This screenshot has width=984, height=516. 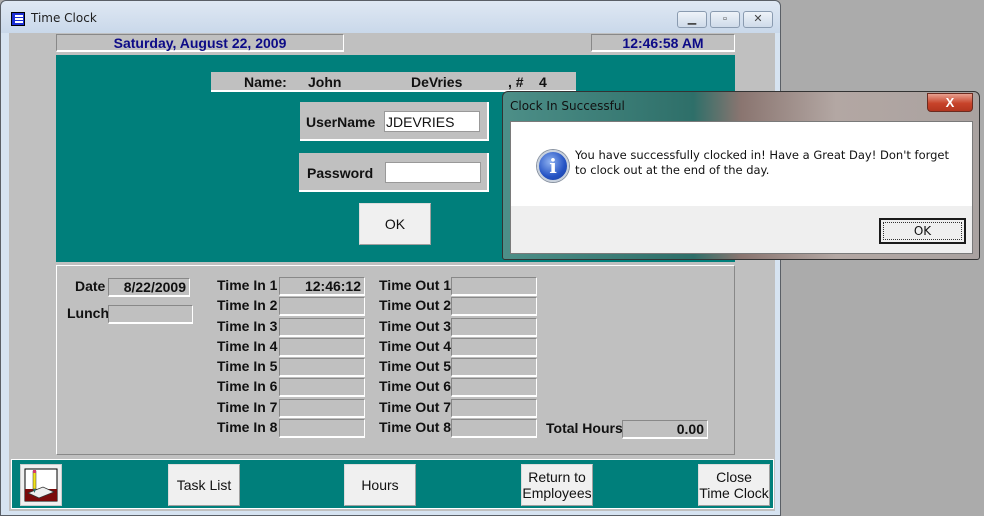 I want to click on first-name: John, so click(x=325, y=82).